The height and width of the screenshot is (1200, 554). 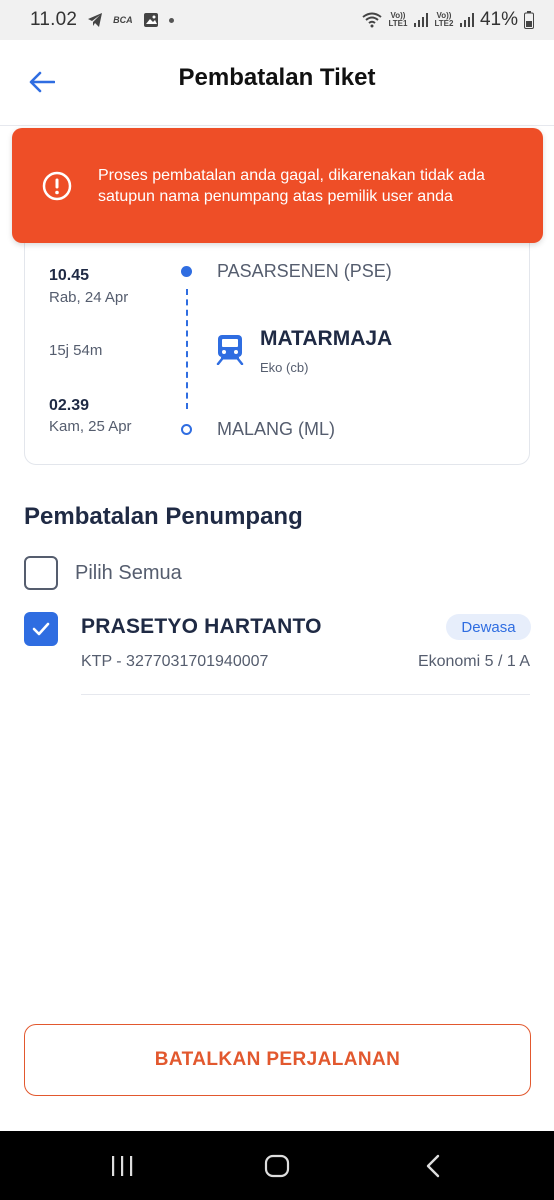 I want to click on system-navigation-bar, so click(x=277, y=1165).